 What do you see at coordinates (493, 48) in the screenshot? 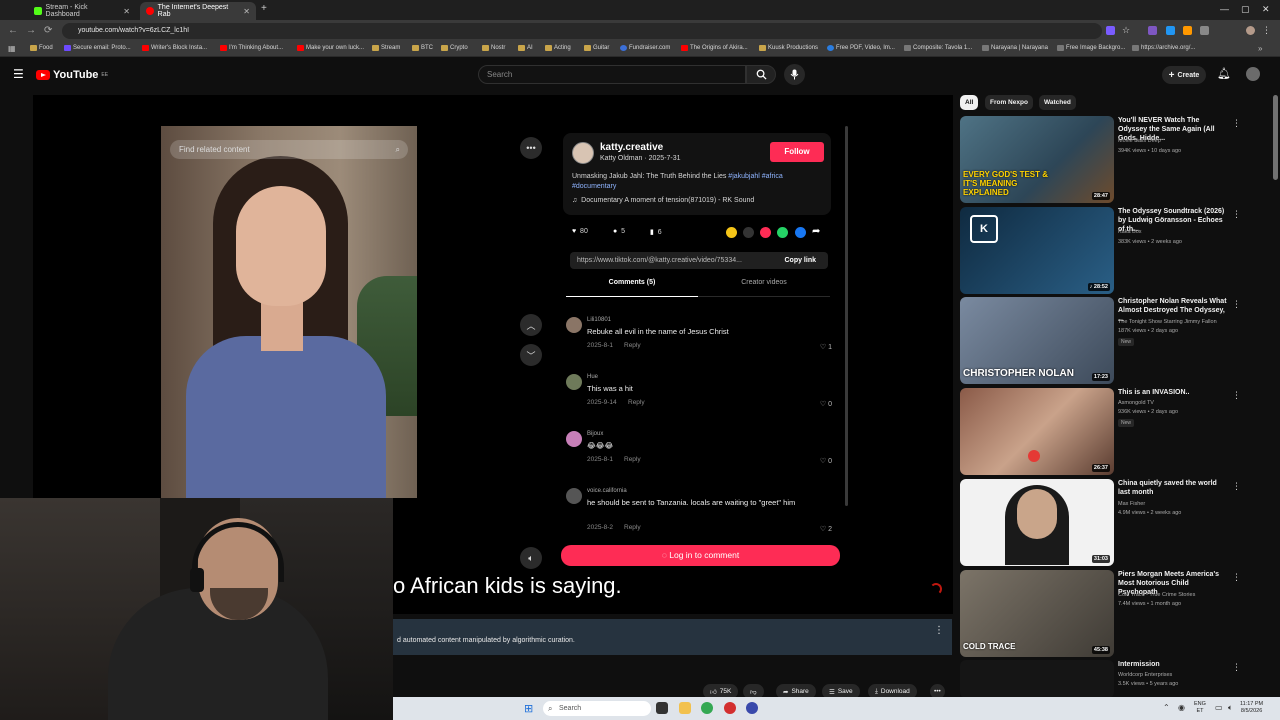
I see `bookmark-item: Nostr` at bounding box center [493, 48].